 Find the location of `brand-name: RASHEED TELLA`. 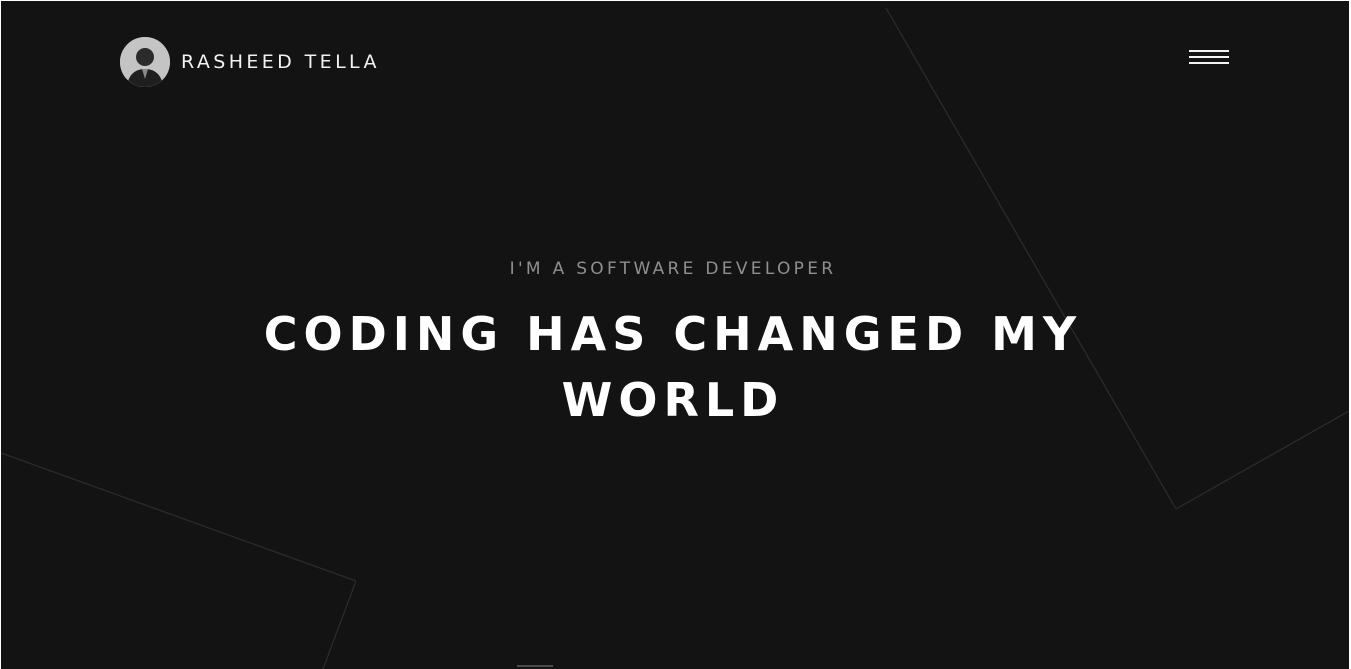

brand-name: RASHEED TELLA is located at coordinates (280, 62).